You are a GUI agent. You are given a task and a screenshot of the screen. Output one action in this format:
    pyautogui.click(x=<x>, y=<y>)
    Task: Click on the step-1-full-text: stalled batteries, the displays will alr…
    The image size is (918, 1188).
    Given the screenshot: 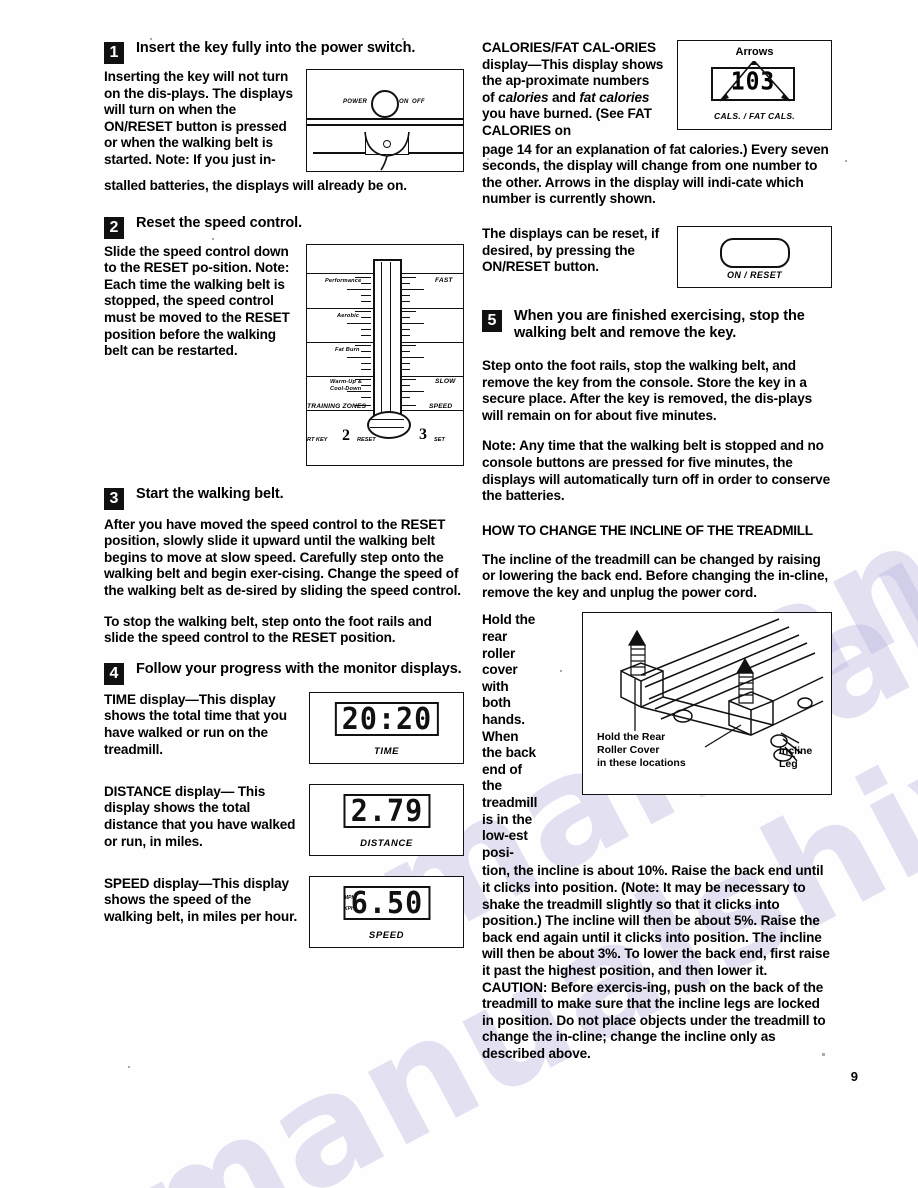 What is the action you would take?
    pyautogui.click(x=255, y=185)
    